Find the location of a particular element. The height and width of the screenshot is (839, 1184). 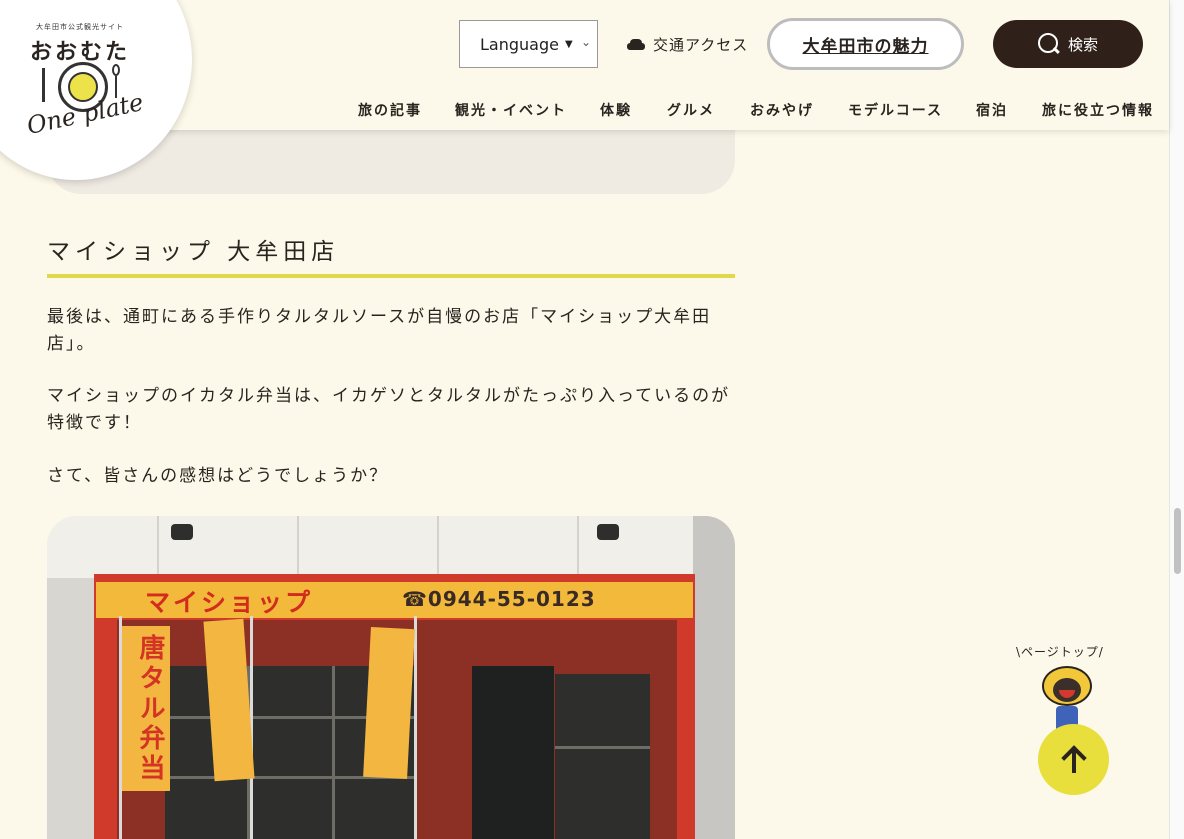

logo-subtitle: 大牟田市公式観光サイト is located at coordinates (80, 27).